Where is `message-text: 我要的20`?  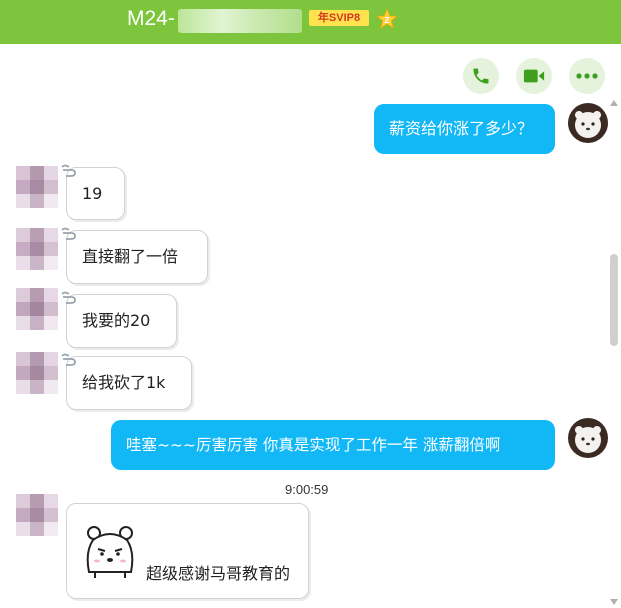
message-text: 我要的20 is located at coordinates (116, 320).